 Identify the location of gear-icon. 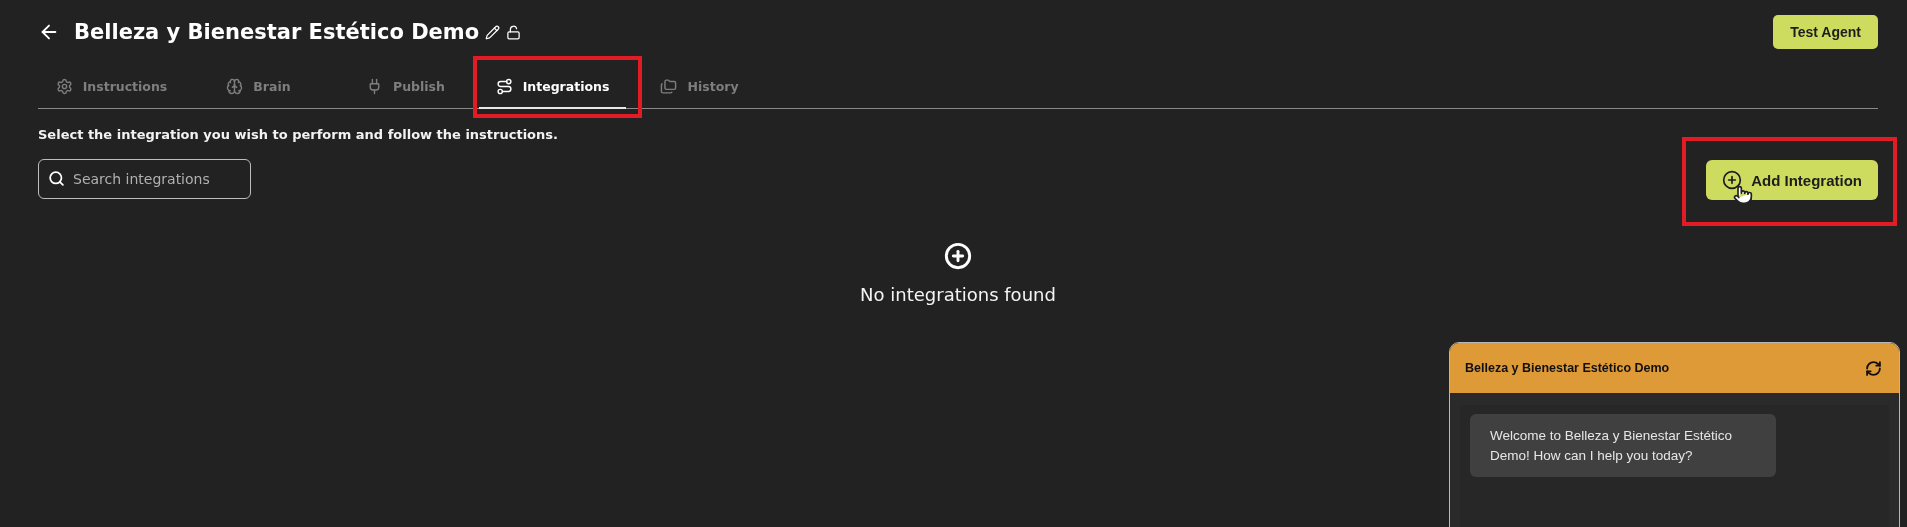
(64, 86).